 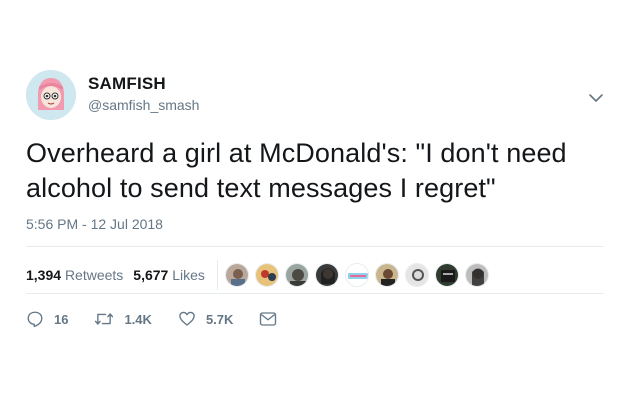 What do you see at coordinates (61, 319) in the screenshot?
I see `reply-count: 16` at bounding box center [61, 319].